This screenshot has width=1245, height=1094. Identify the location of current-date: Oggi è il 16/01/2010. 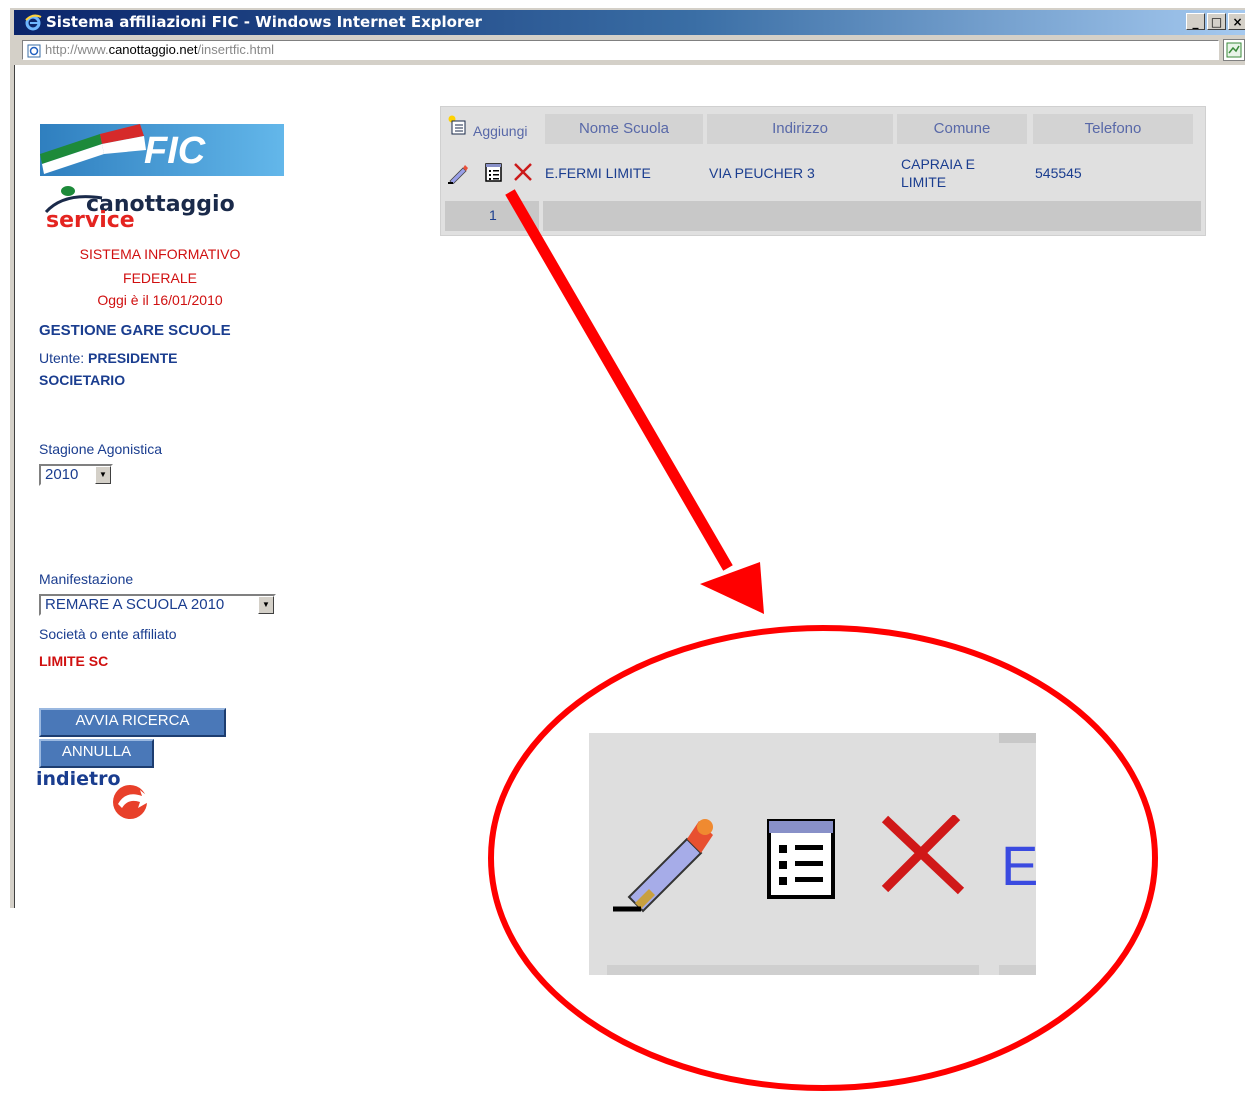
(160, 300).